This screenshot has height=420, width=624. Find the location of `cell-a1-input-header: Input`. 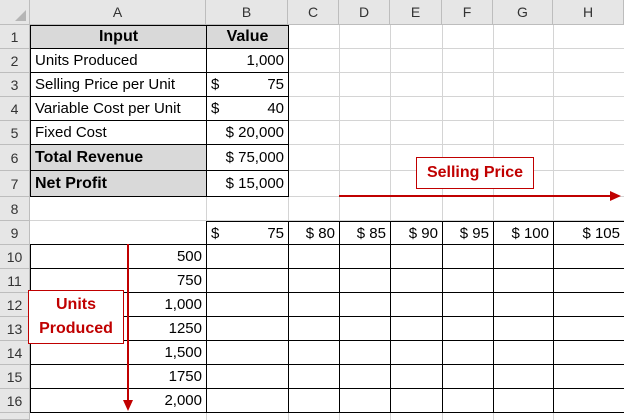

cell-a1-input-header: Input is located at coordinates (118, 37).